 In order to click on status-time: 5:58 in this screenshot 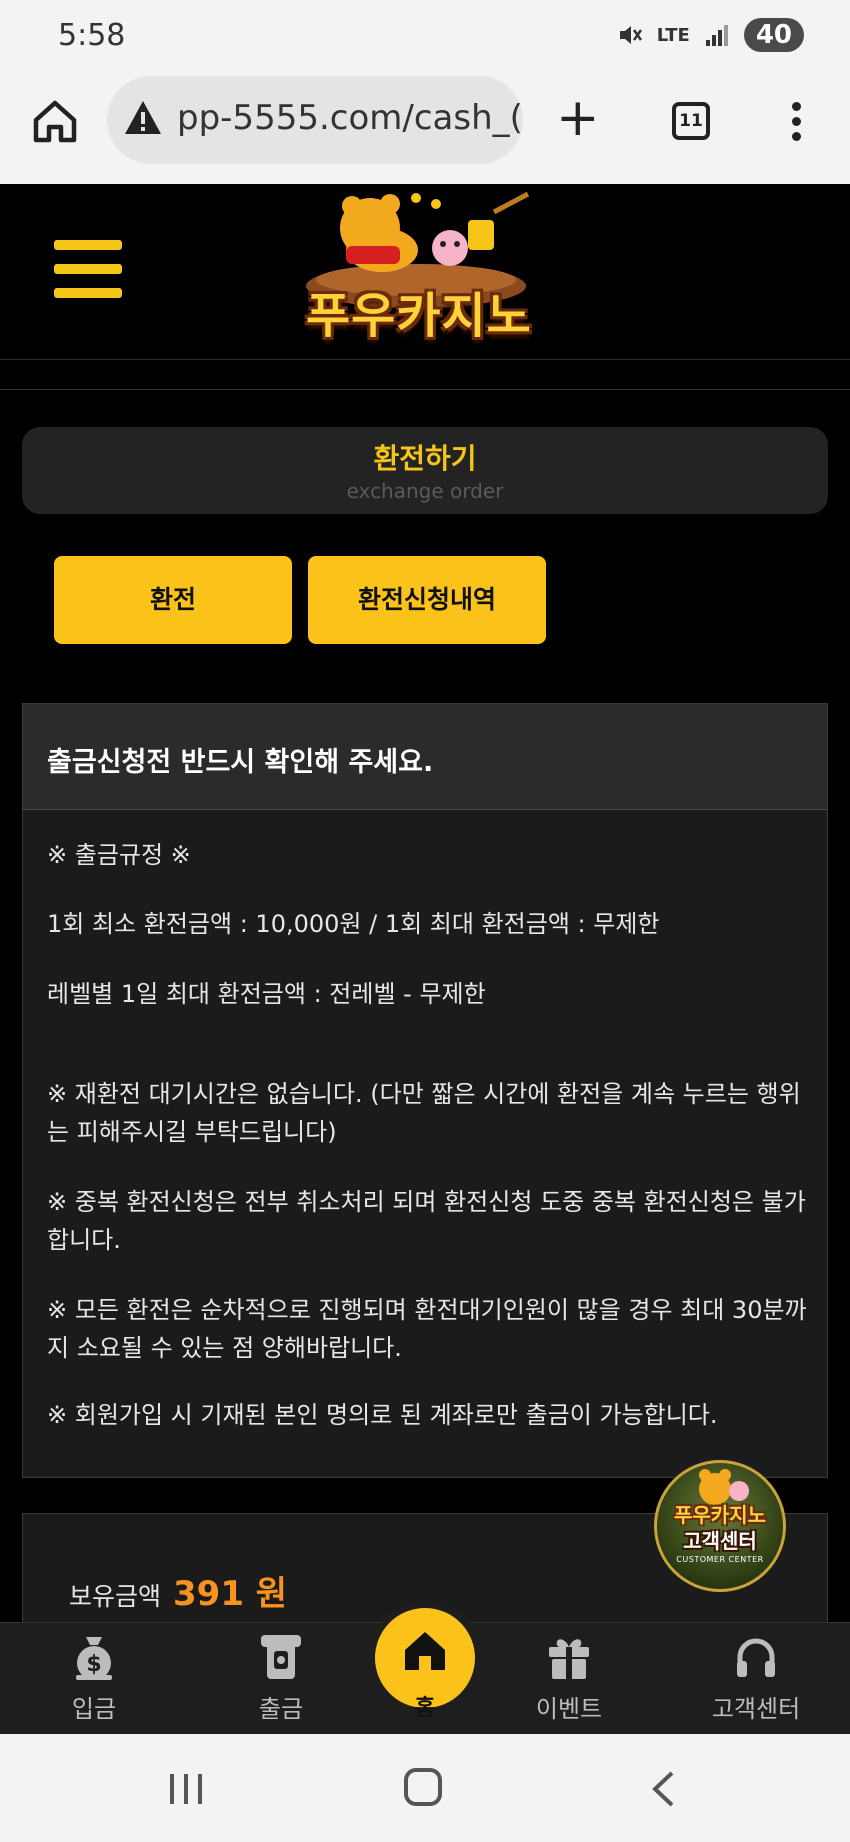, I will do `click(92, 35)`.